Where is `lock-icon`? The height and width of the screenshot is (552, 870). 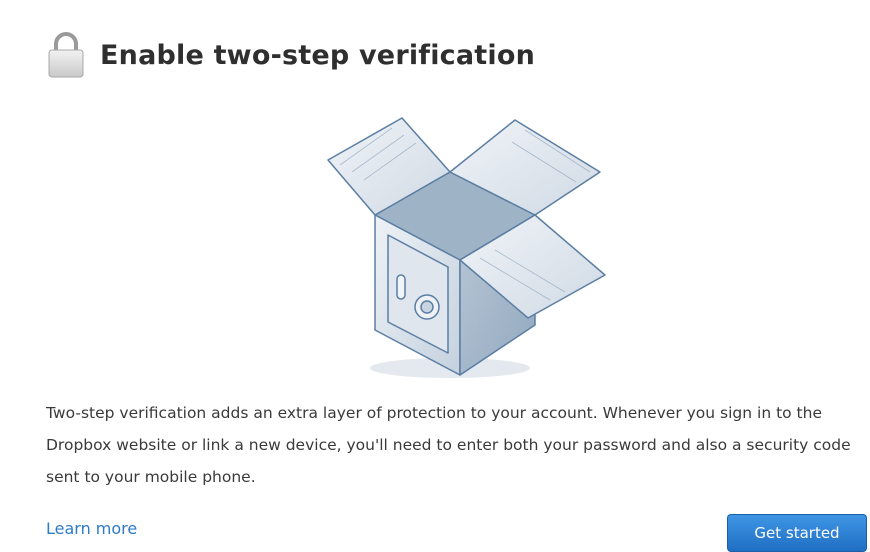
lock-icon is located at coordinates (66, 55).